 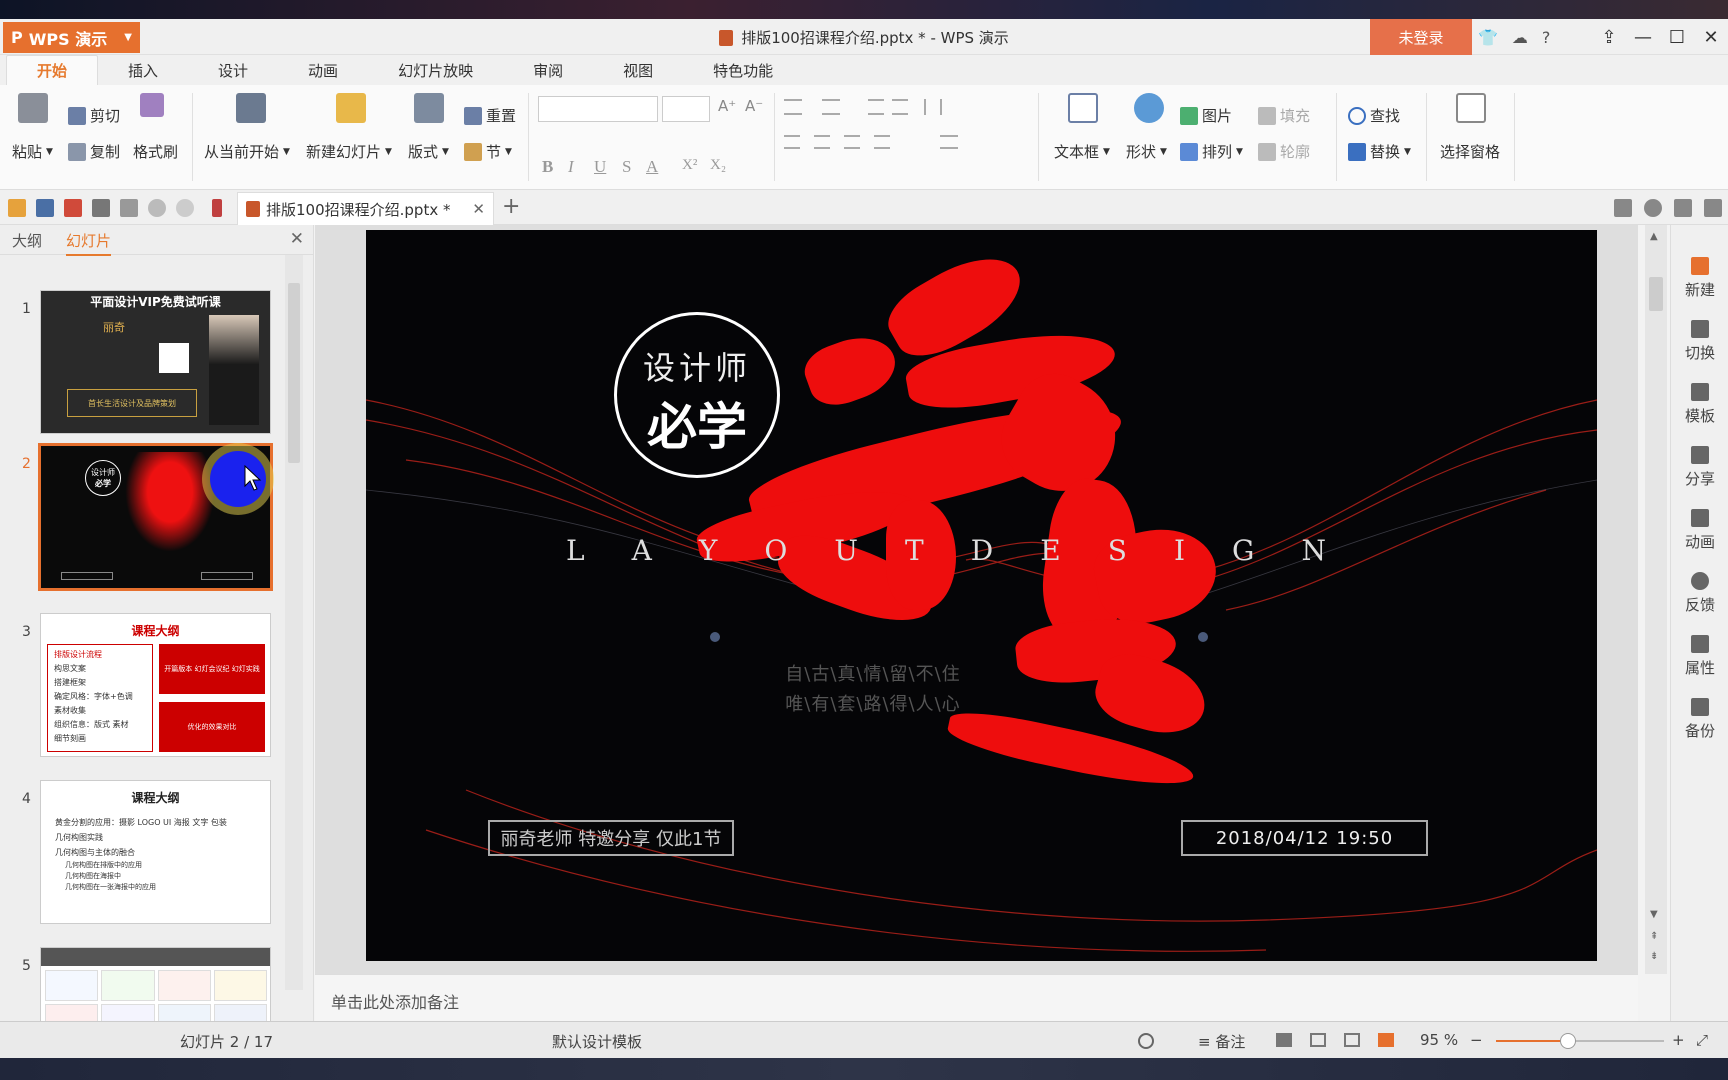 What do you see at coordinates (900, 107) in the screenshot?
I see `increase-indent-icon` at bounding box center [900, 107].